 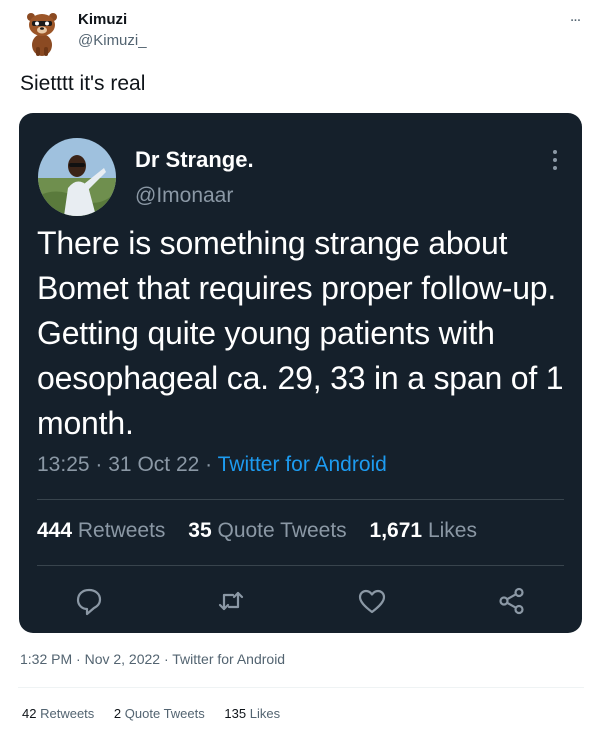 What do you see at coordinates (102, 19) in the screenshot?
I see `author-name: Kimuzi` at bounding box center [102, 19].